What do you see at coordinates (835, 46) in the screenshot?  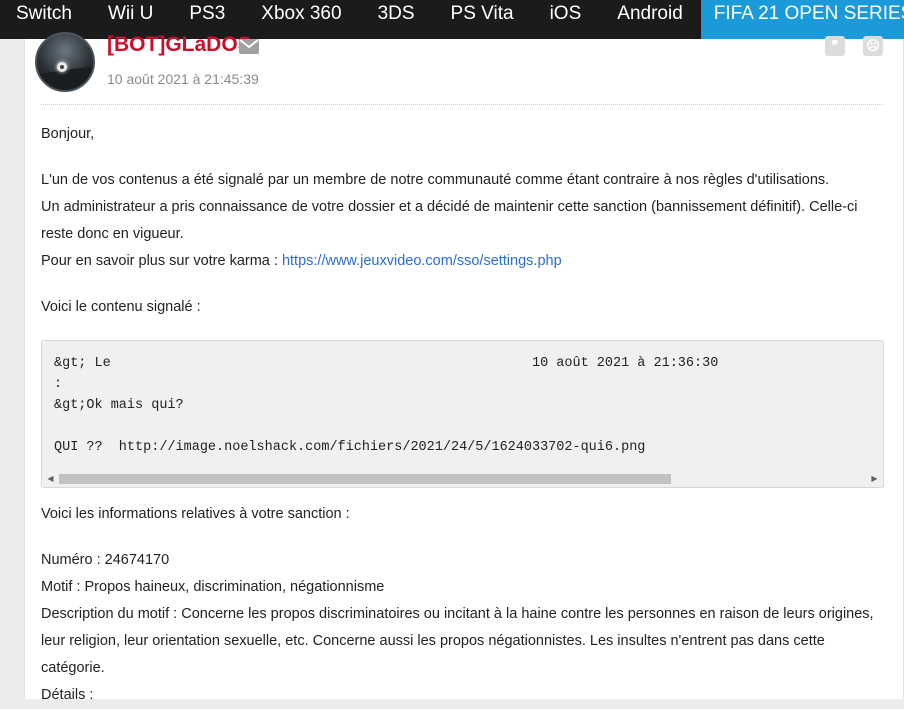 I see `quote-icon: ❞` at bounding box center [835, 46].